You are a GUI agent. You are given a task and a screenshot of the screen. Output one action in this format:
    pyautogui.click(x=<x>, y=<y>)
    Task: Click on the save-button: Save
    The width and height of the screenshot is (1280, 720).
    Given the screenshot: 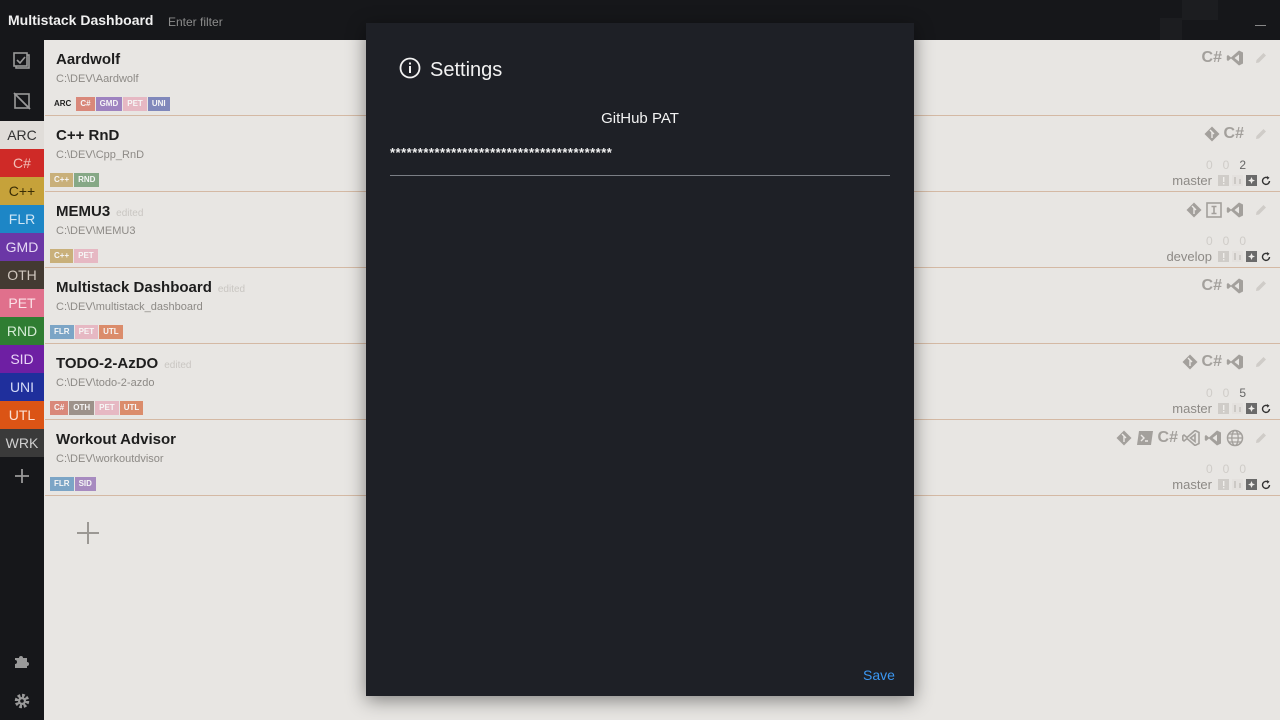 What is the action you would take?
    pyautogui.click(x=879, y=675)
    